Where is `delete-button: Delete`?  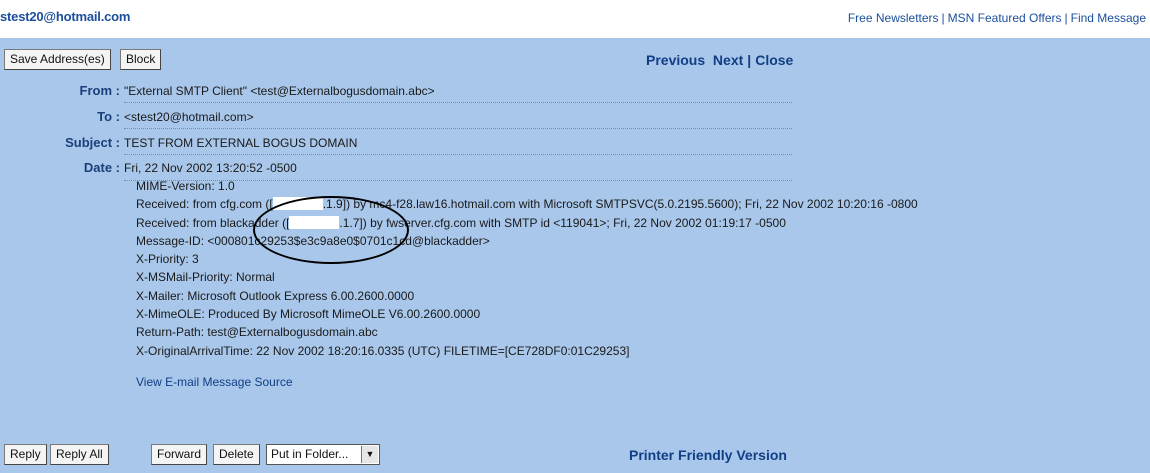
delete-button: Delete is located at coordinates (236, 454).